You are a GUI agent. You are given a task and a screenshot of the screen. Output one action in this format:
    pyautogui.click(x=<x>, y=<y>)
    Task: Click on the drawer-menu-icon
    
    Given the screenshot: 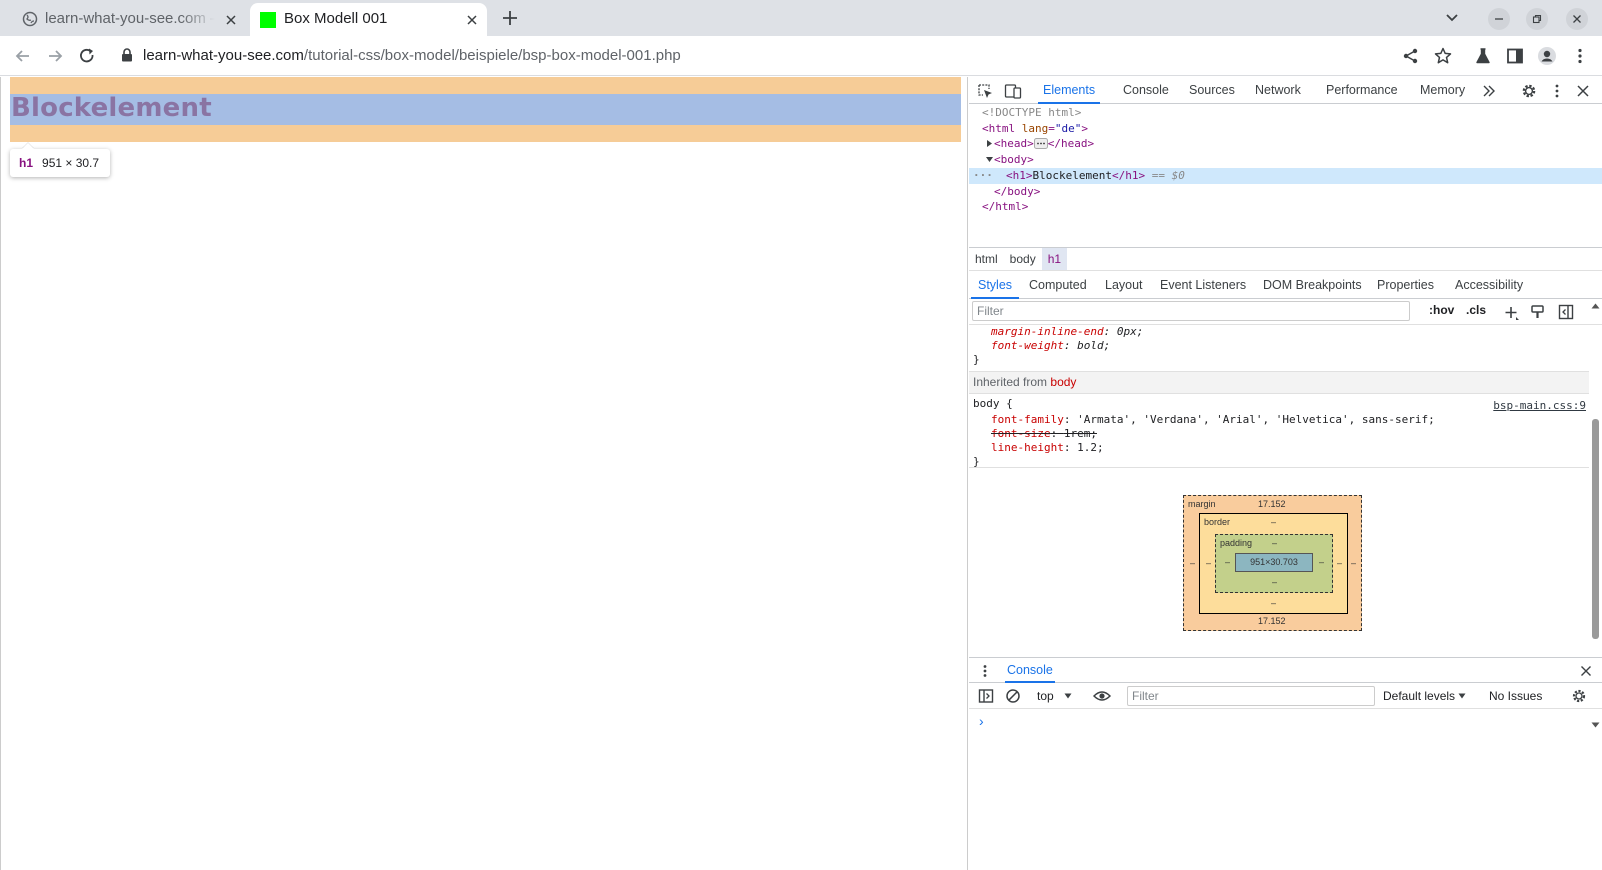 What is the action you would take?
    pyautogui.click(x=985, y=671)
    